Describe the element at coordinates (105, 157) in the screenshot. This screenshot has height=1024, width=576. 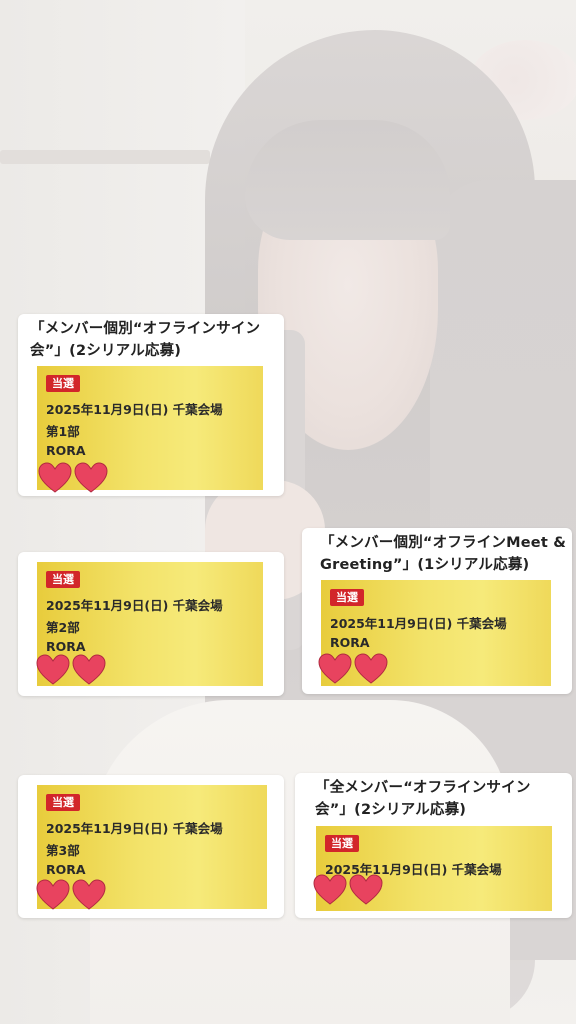
I see `background-lamp` at that location.